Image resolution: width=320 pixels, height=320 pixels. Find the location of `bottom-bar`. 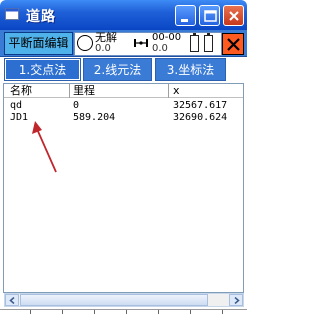

bottom-bar is located at coordinates (123, 314).